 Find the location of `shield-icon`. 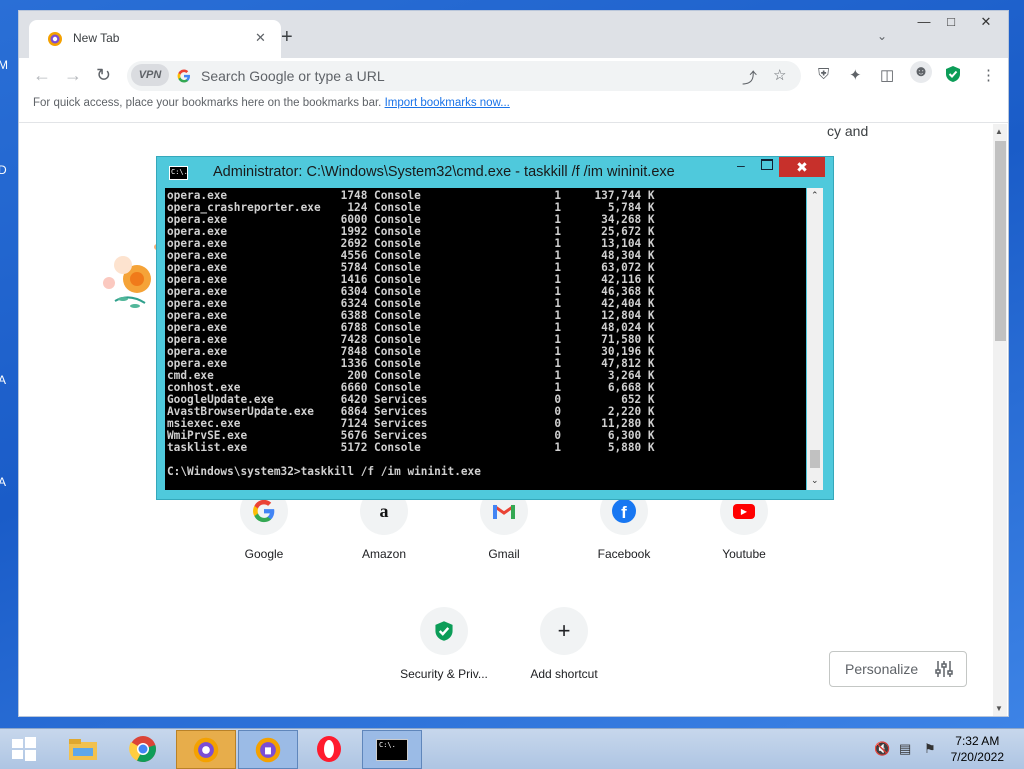

shield-icon is located at coordinates (444, 631).